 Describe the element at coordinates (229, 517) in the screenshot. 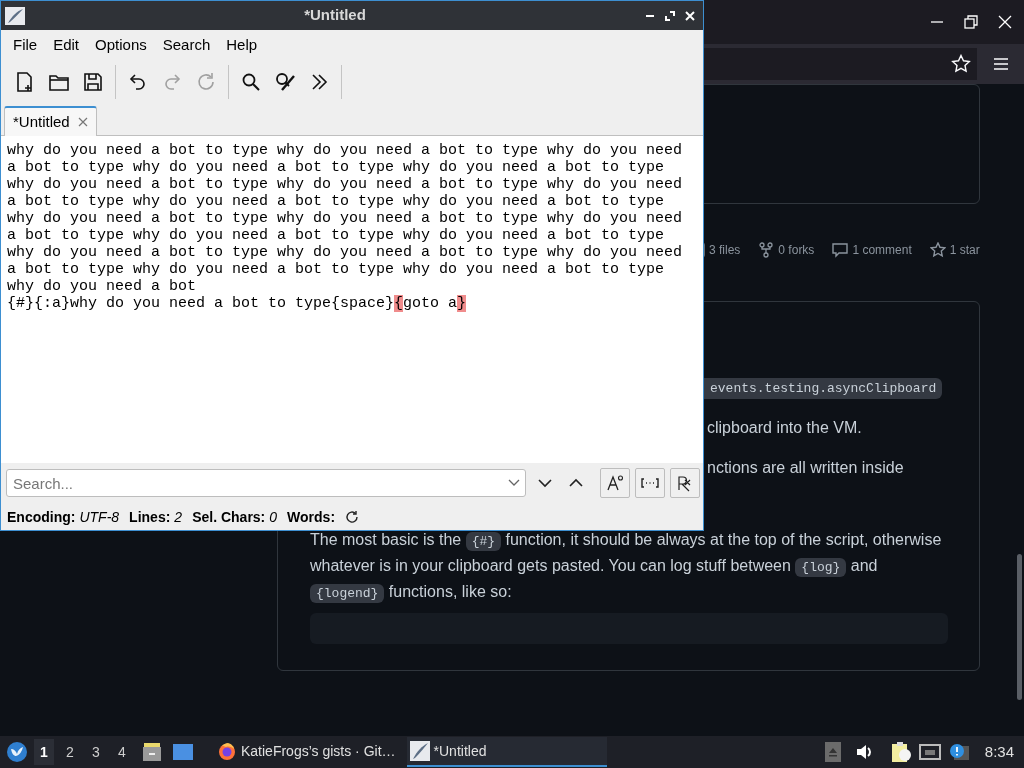

I see `status-label: Sel. Chars:` at that location.